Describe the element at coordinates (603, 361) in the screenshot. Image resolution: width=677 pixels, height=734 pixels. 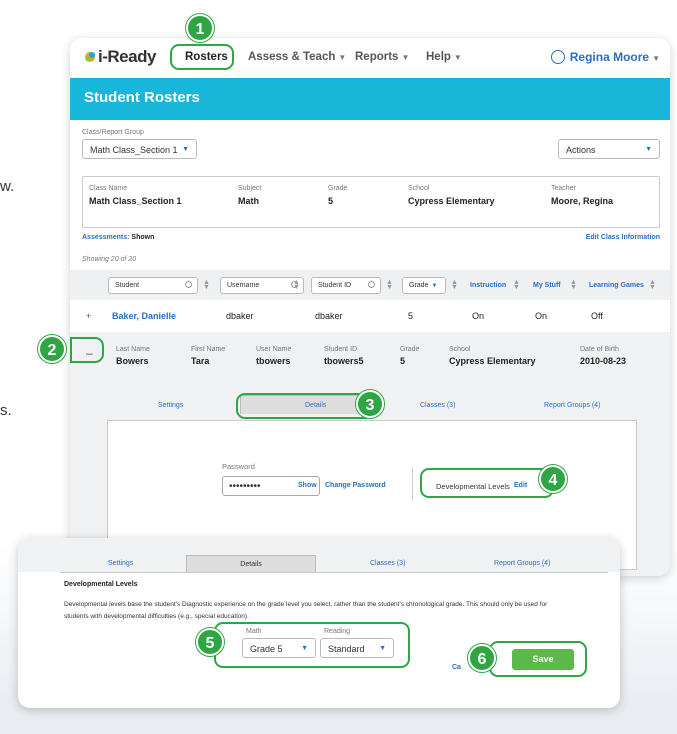
I see `detail-value: 2010-08-23` at that location.